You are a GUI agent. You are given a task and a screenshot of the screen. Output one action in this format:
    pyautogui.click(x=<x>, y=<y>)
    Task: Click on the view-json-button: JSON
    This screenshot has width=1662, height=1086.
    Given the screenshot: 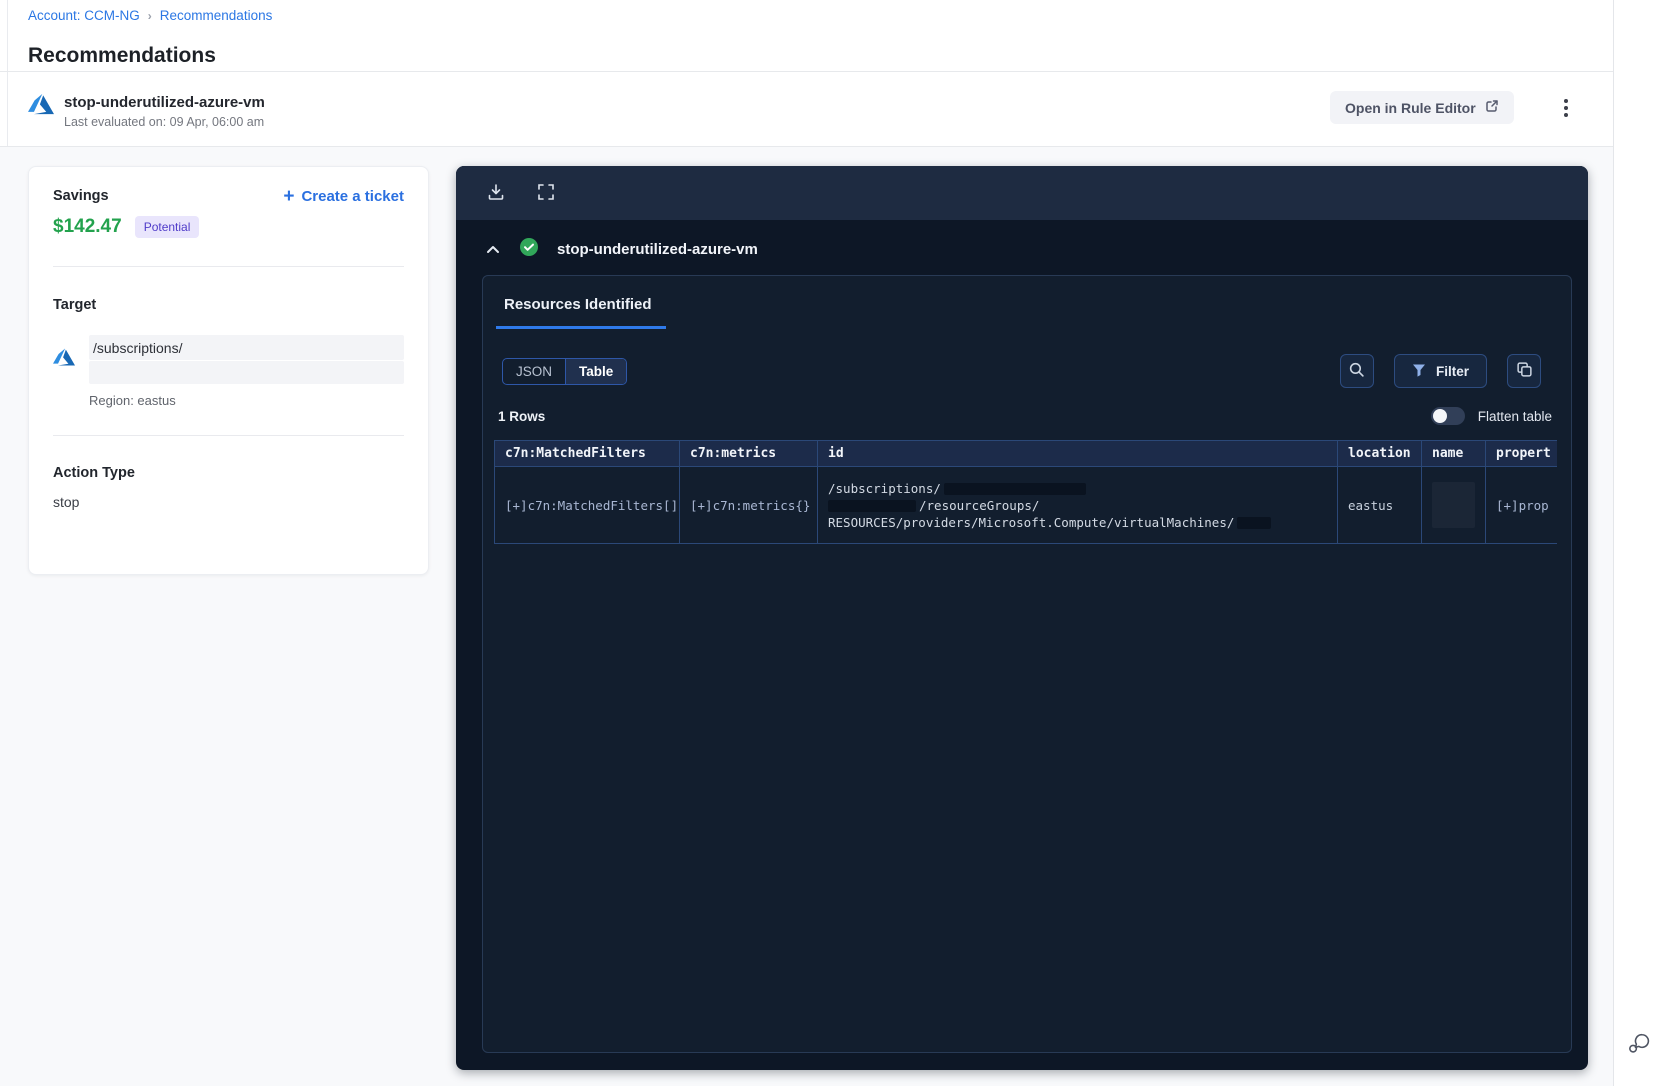 What is the action you would take?
    pyautogui.click(x=534, y=371)
    